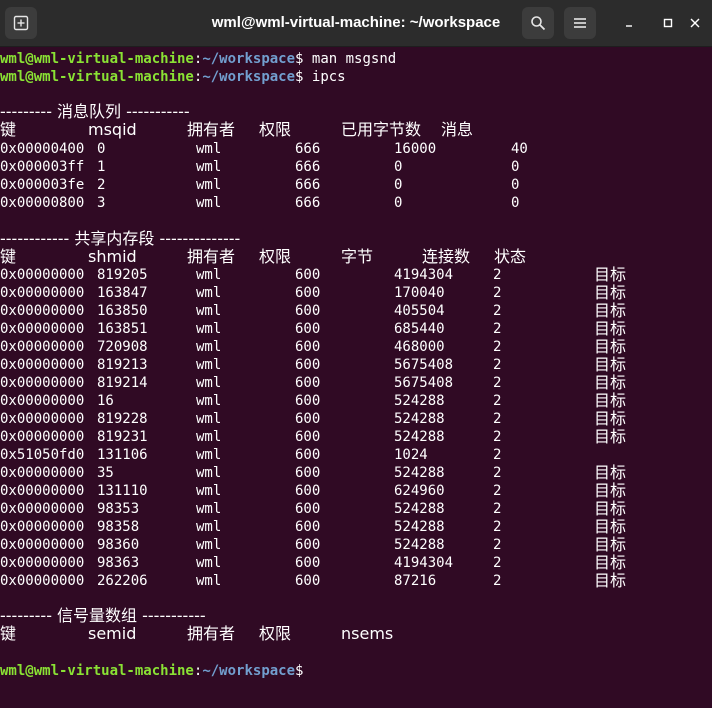 The image size is (712, 708). Describe the element at coordinates (122, 365) in the screenshot. I see `cell-shmid: 819213` at that location.